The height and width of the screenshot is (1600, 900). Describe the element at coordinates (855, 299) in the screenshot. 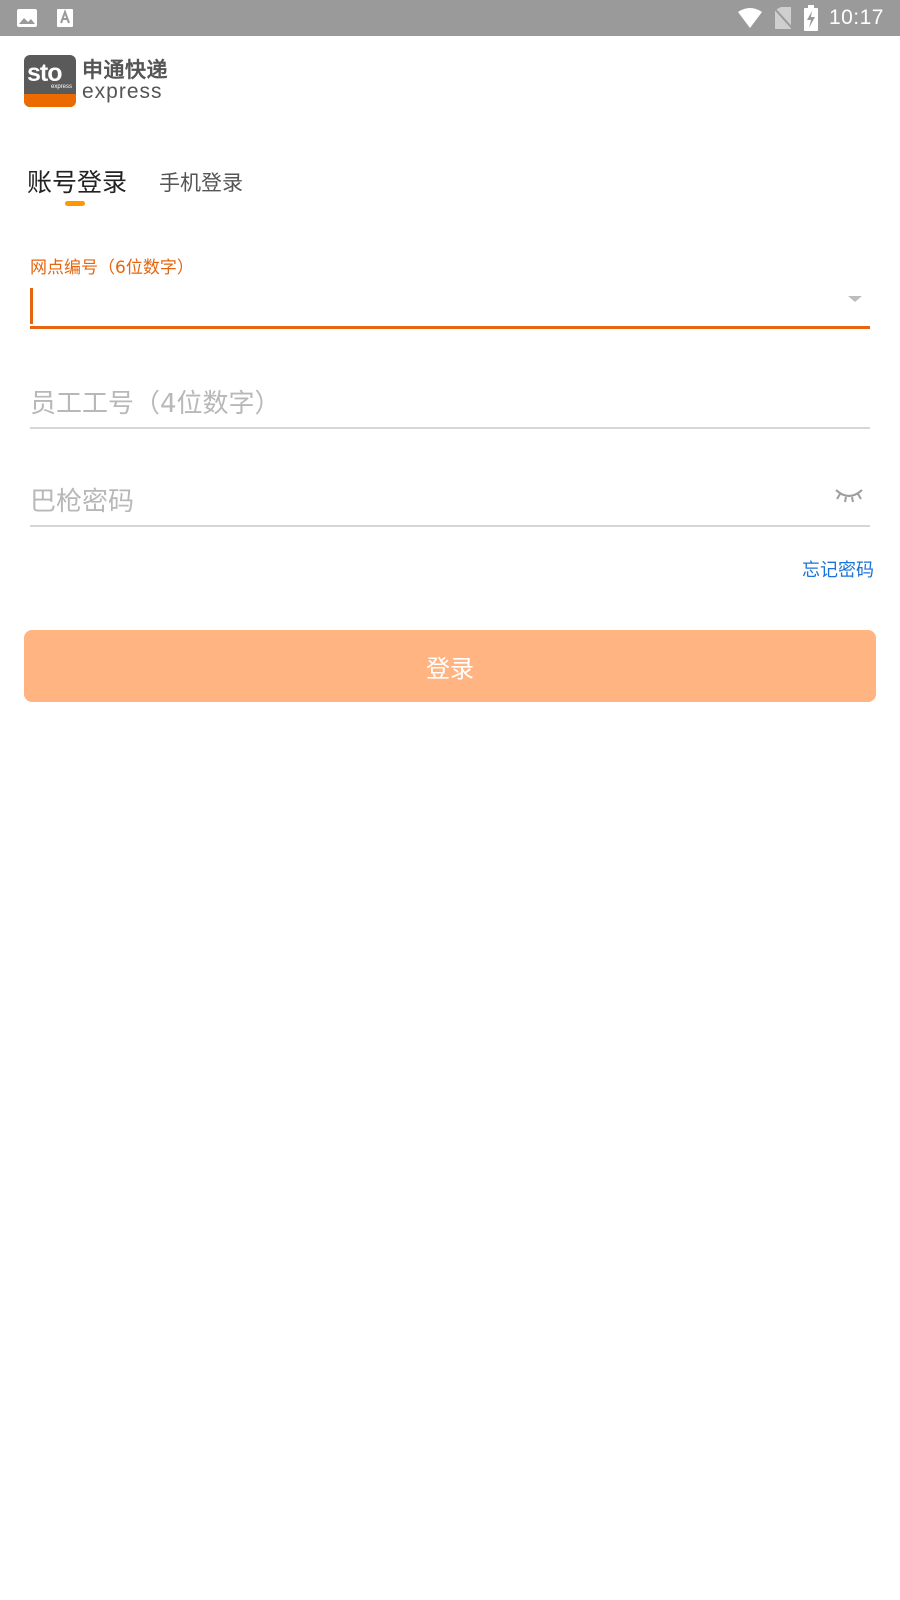

I see `dropdown-arrow-icon` at that location.